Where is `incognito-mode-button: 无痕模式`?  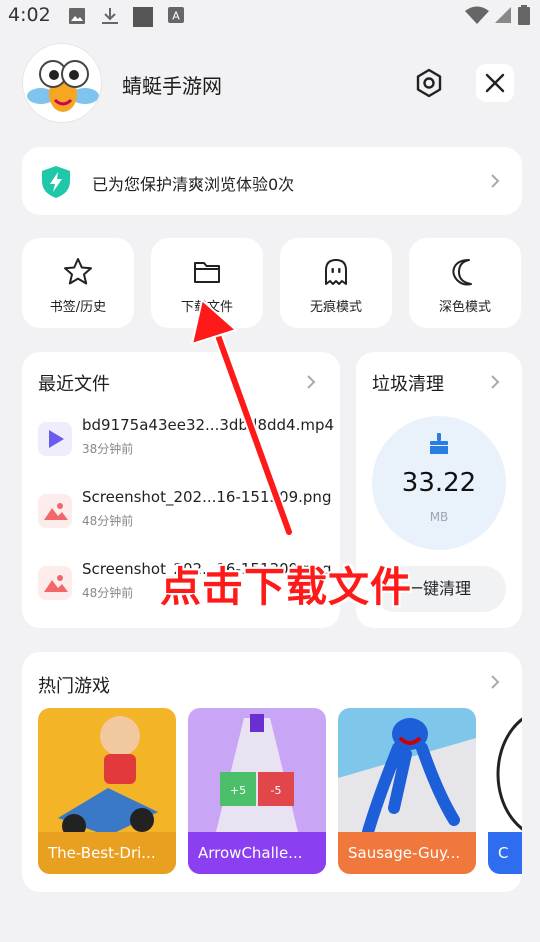
incognito-mode-button: 无痕模式 is located at coordinates (336, 283).